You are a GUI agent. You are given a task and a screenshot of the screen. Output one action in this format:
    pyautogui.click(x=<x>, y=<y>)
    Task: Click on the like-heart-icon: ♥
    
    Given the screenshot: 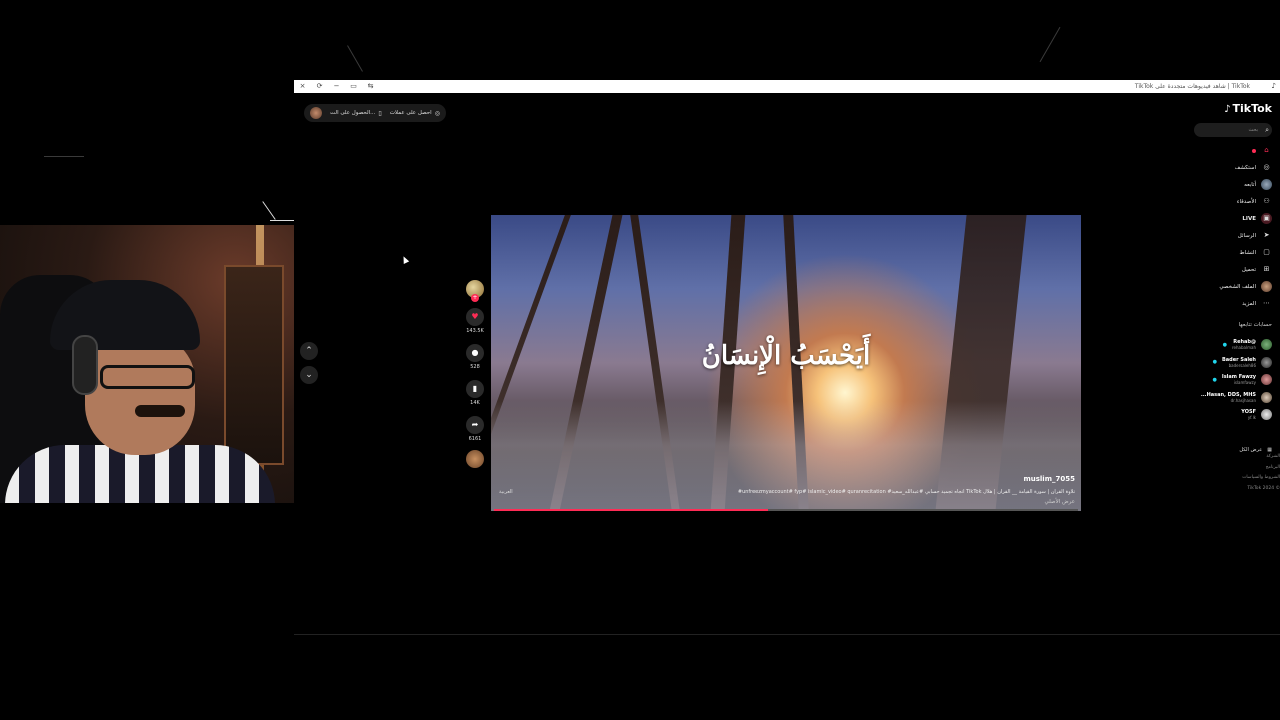 What is the action you would take?
    pyautogui.click(x=475, y=317)
    